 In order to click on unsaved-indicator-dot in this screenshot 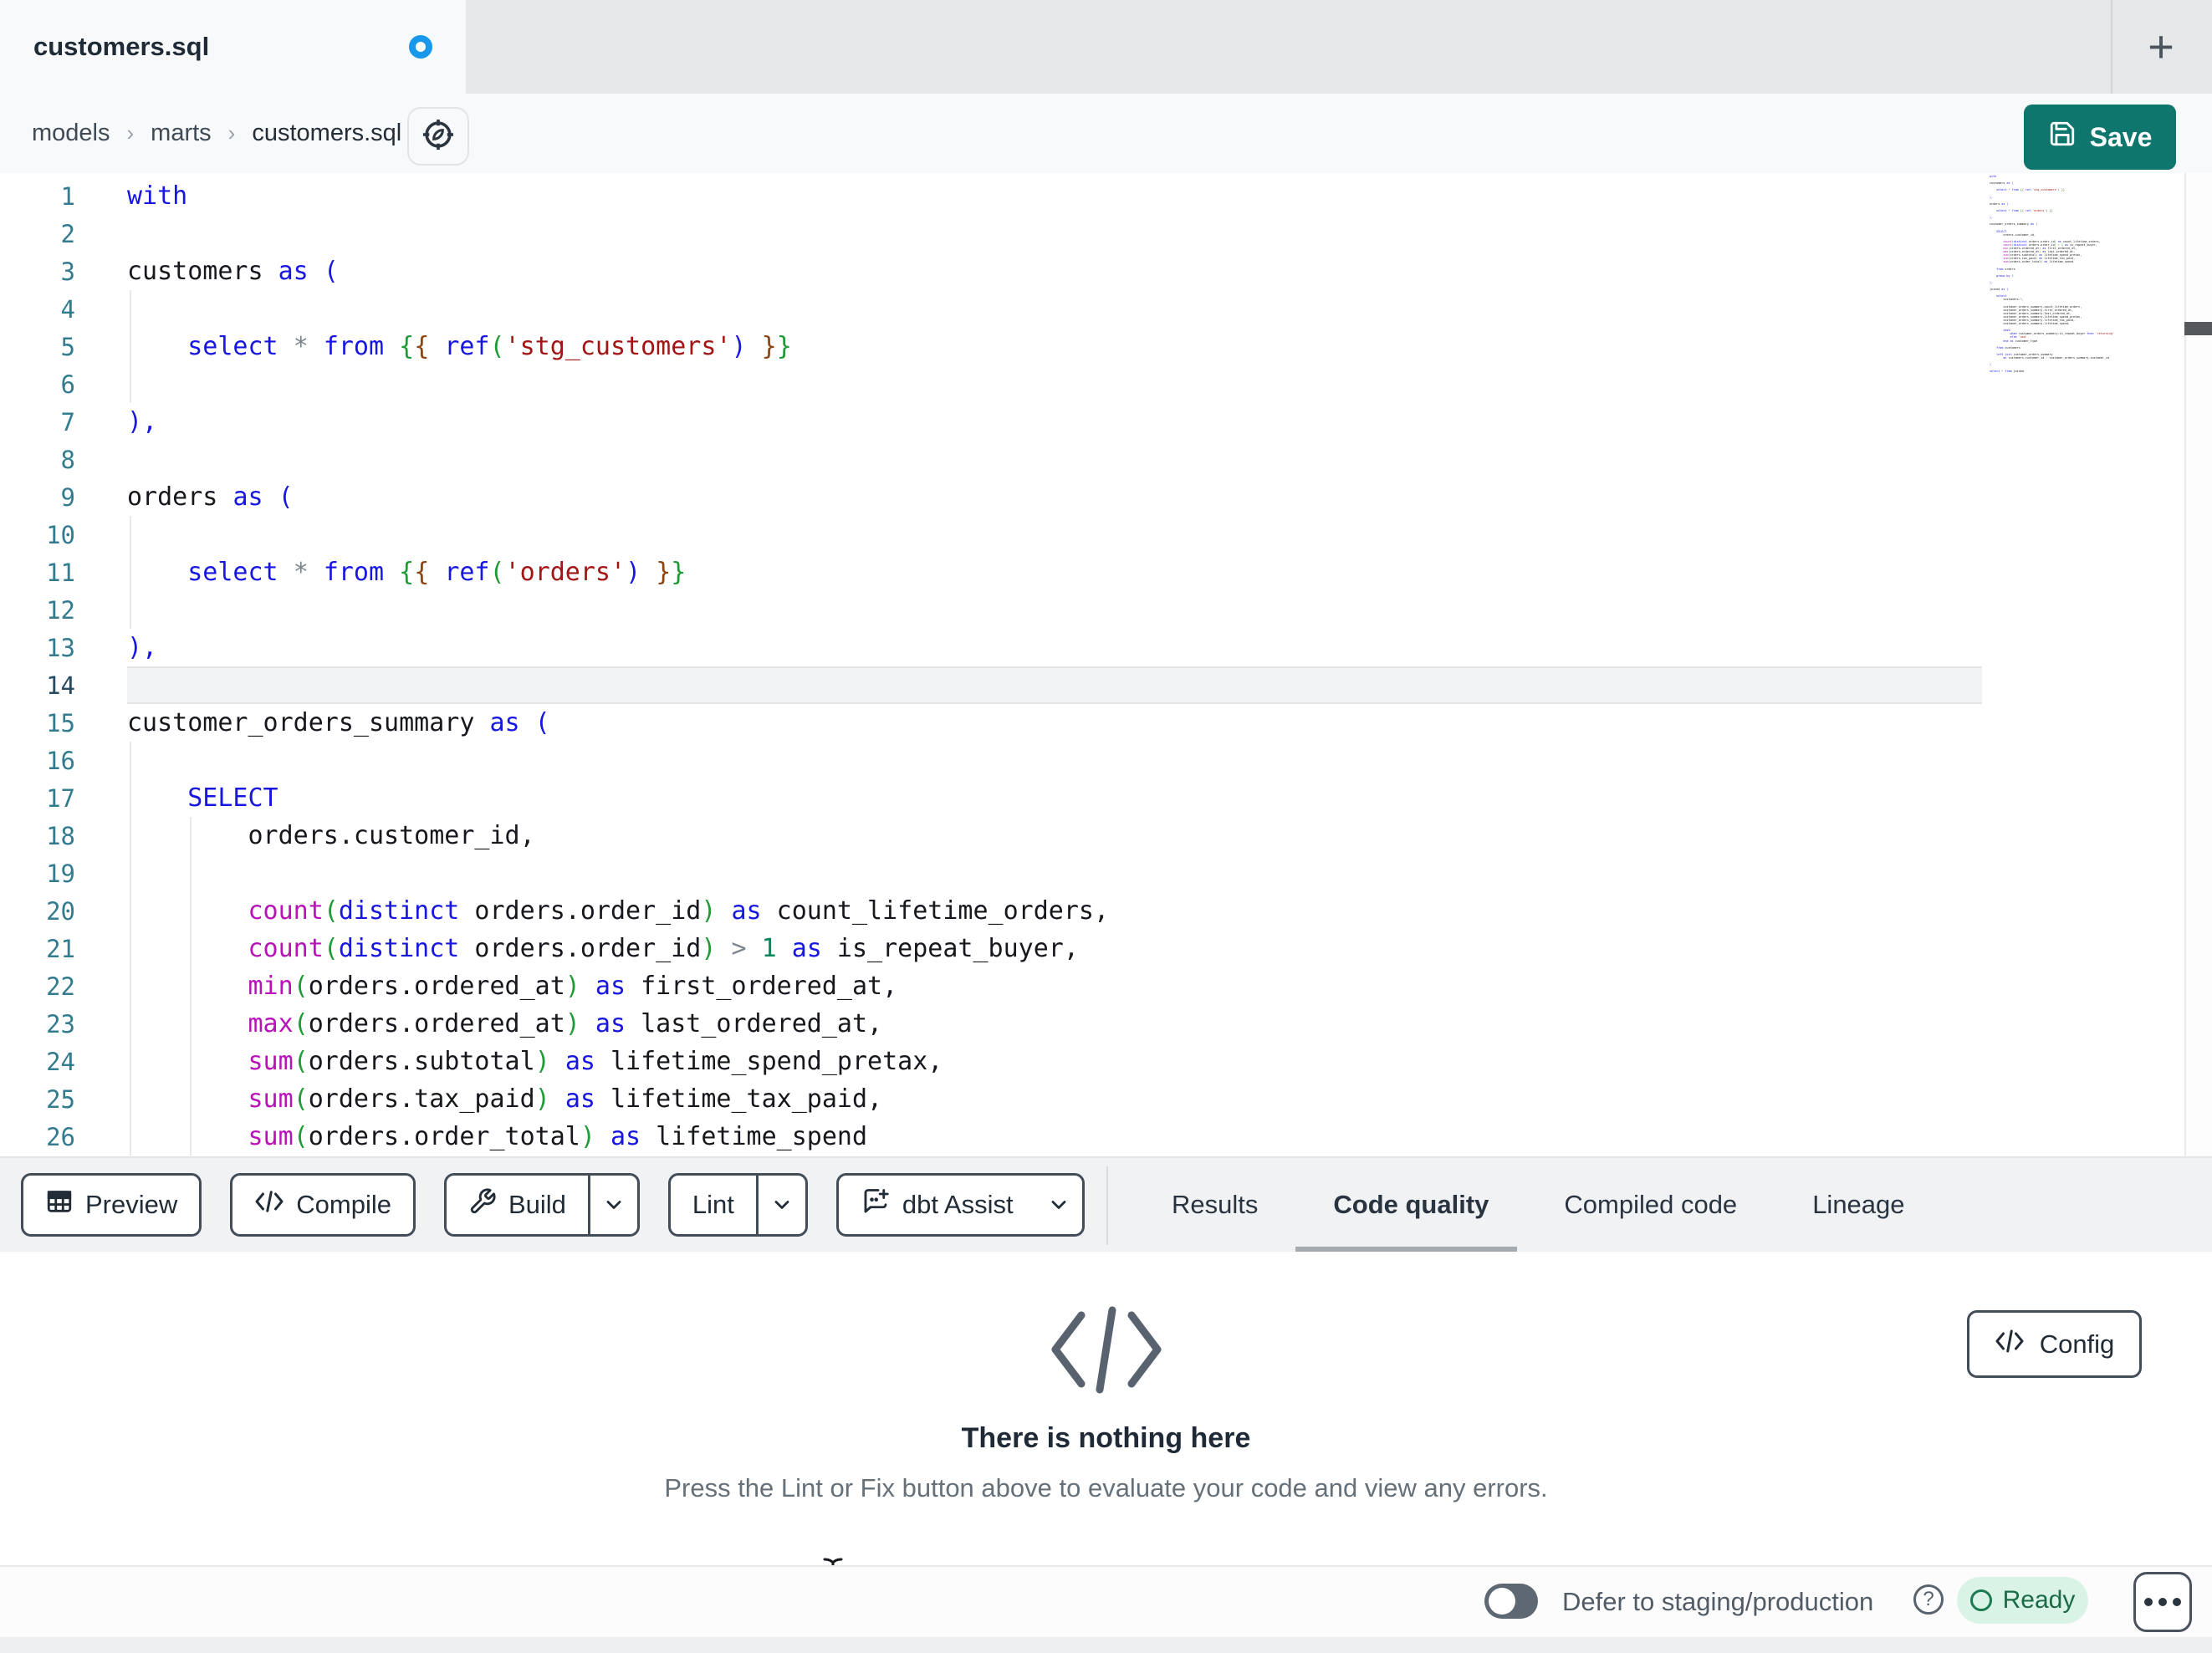, I will do `click(421, 47)`.